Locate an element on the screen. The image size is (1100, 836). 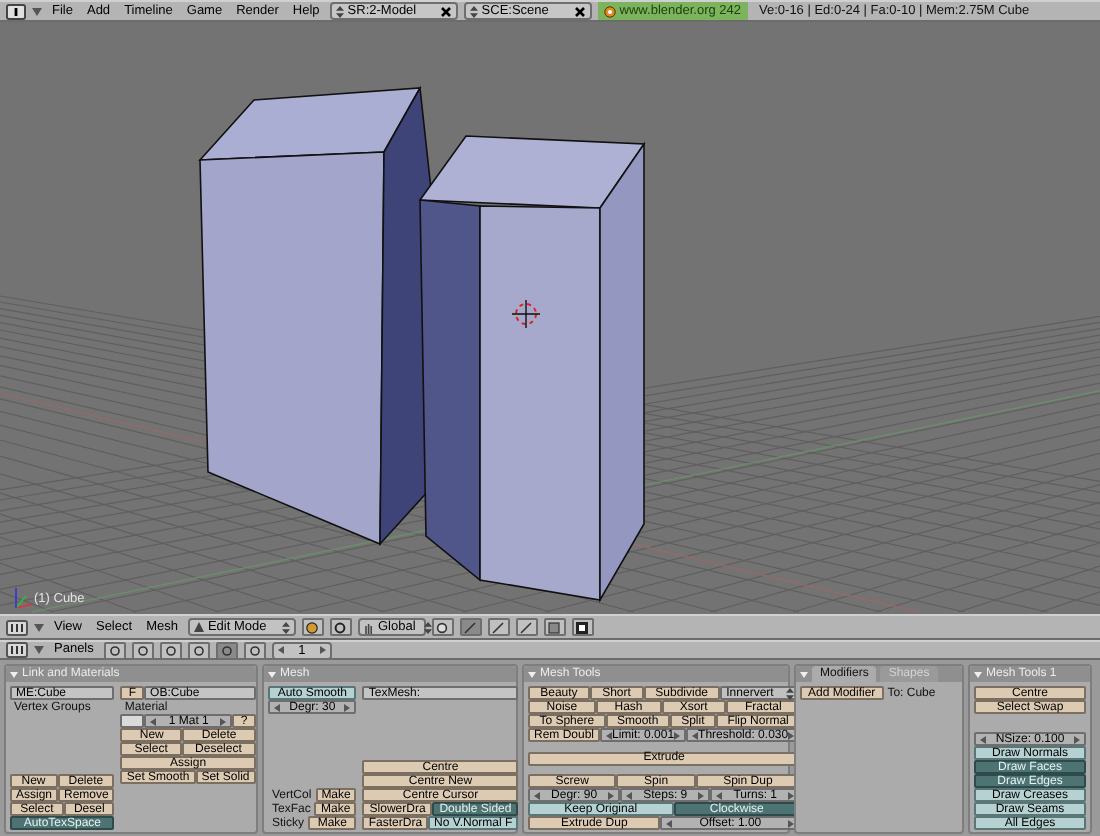
pivot-button is located at coordinates (340, 627).